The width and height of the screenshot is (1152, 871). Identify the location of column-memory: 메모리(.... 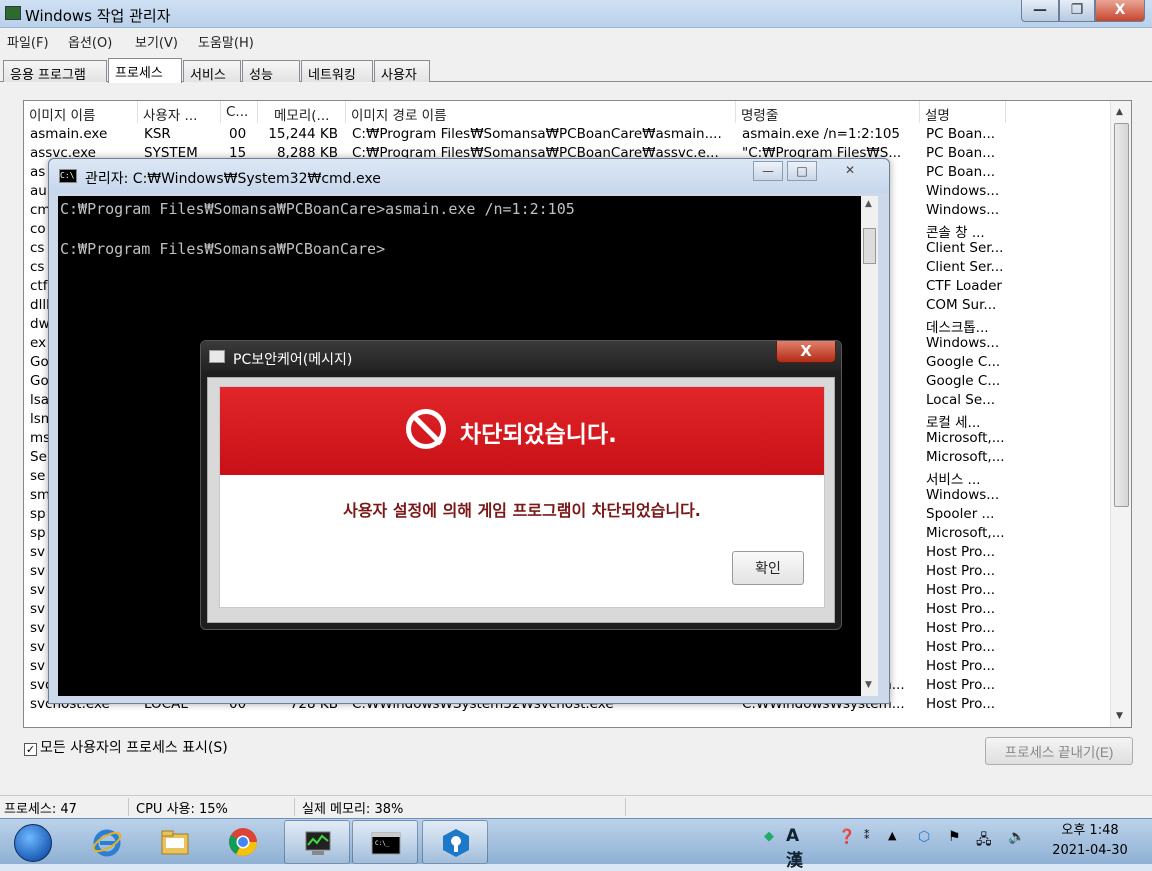
(302, 112).